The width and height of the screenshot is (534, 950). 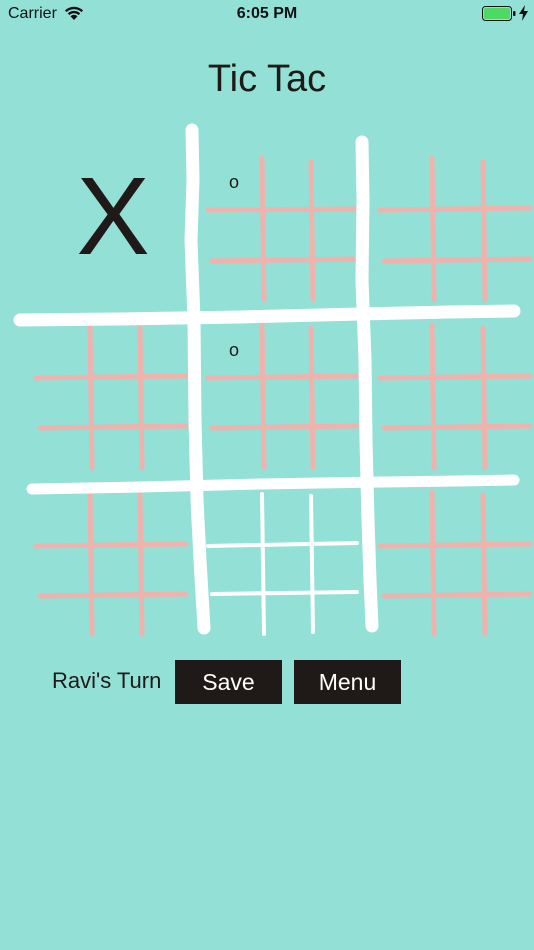 I want to click on board-4-cell-0-mark: o, so click(x=233, y=350).